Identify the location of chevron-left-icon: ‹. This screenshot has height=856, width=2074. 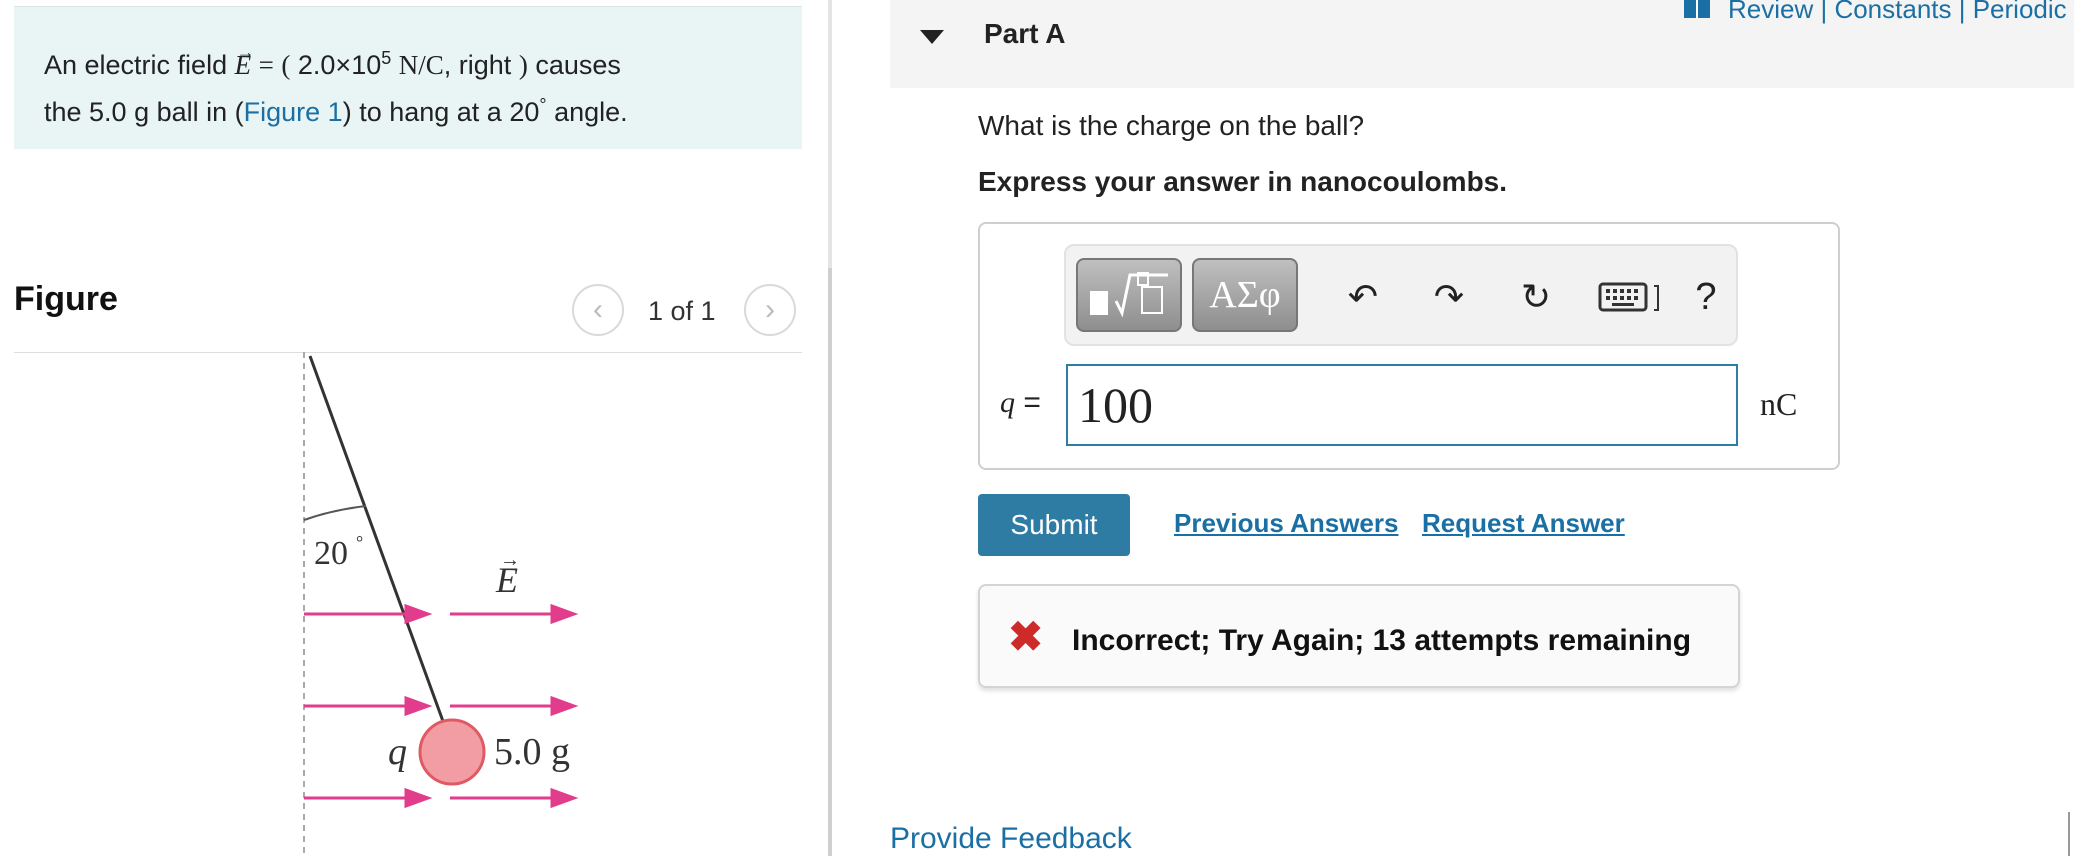
(598, 309).